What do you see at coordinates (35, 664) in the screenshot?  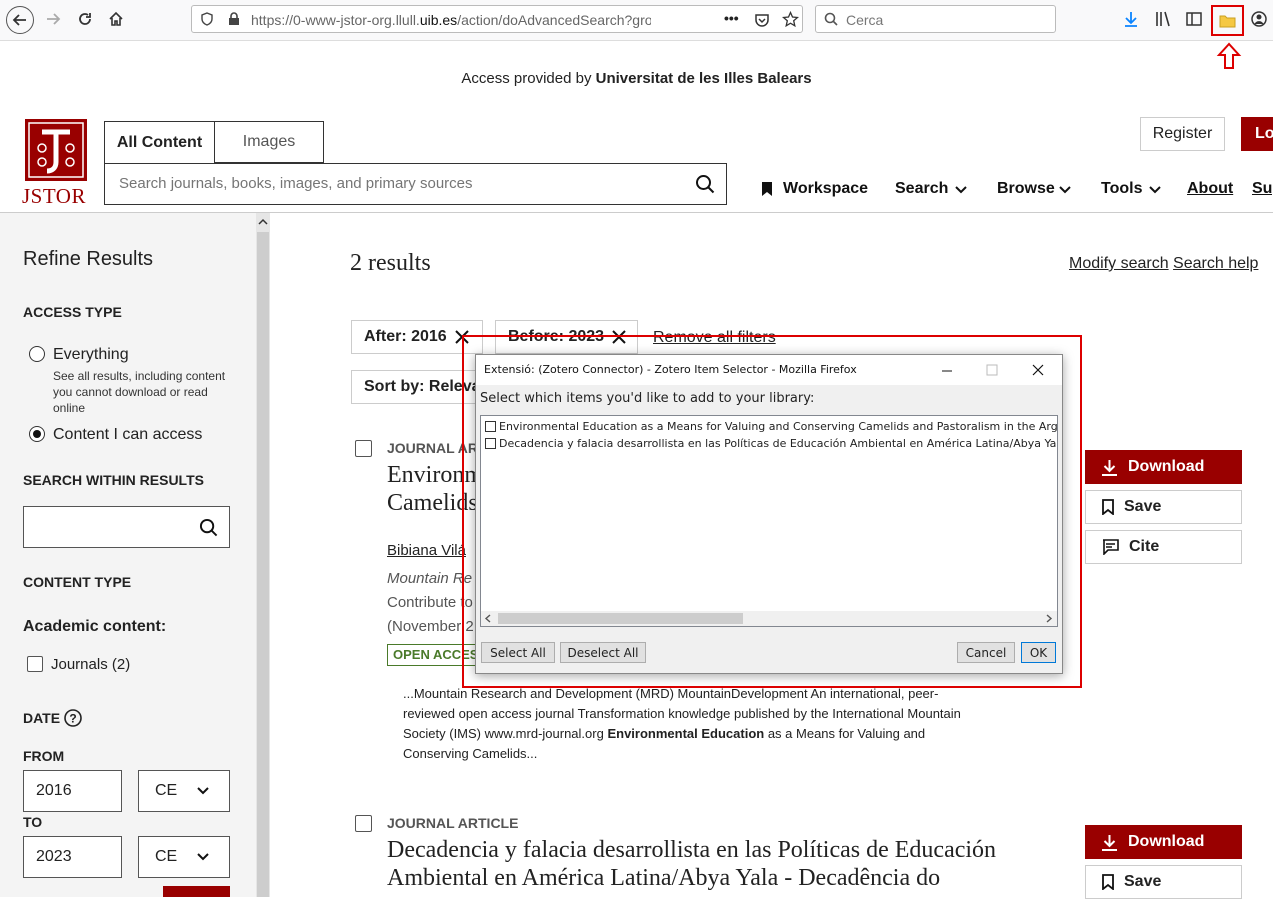 I see `journals-checkbox` at bounding box center [35, 664].